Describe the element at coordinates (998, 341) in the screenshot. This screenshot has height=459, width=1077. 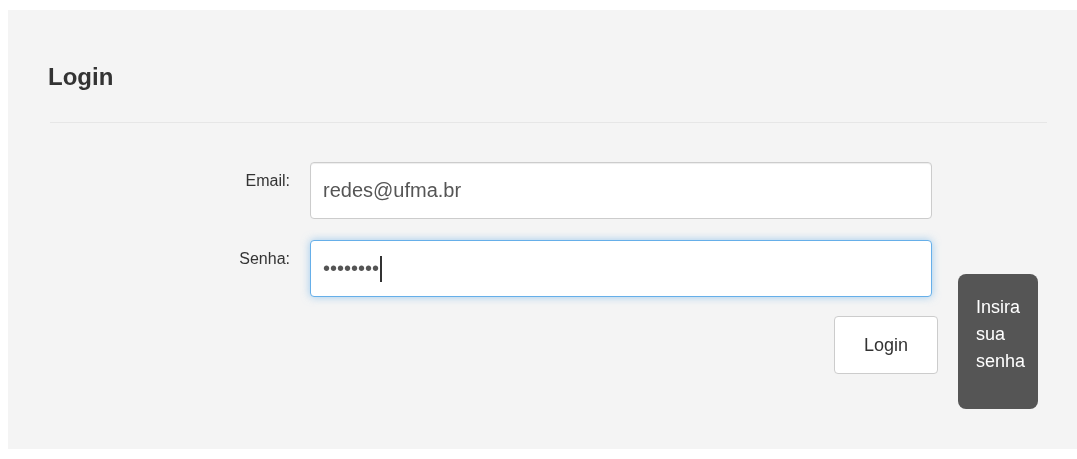
I see `tooltip: Insira sua senha` at that location.